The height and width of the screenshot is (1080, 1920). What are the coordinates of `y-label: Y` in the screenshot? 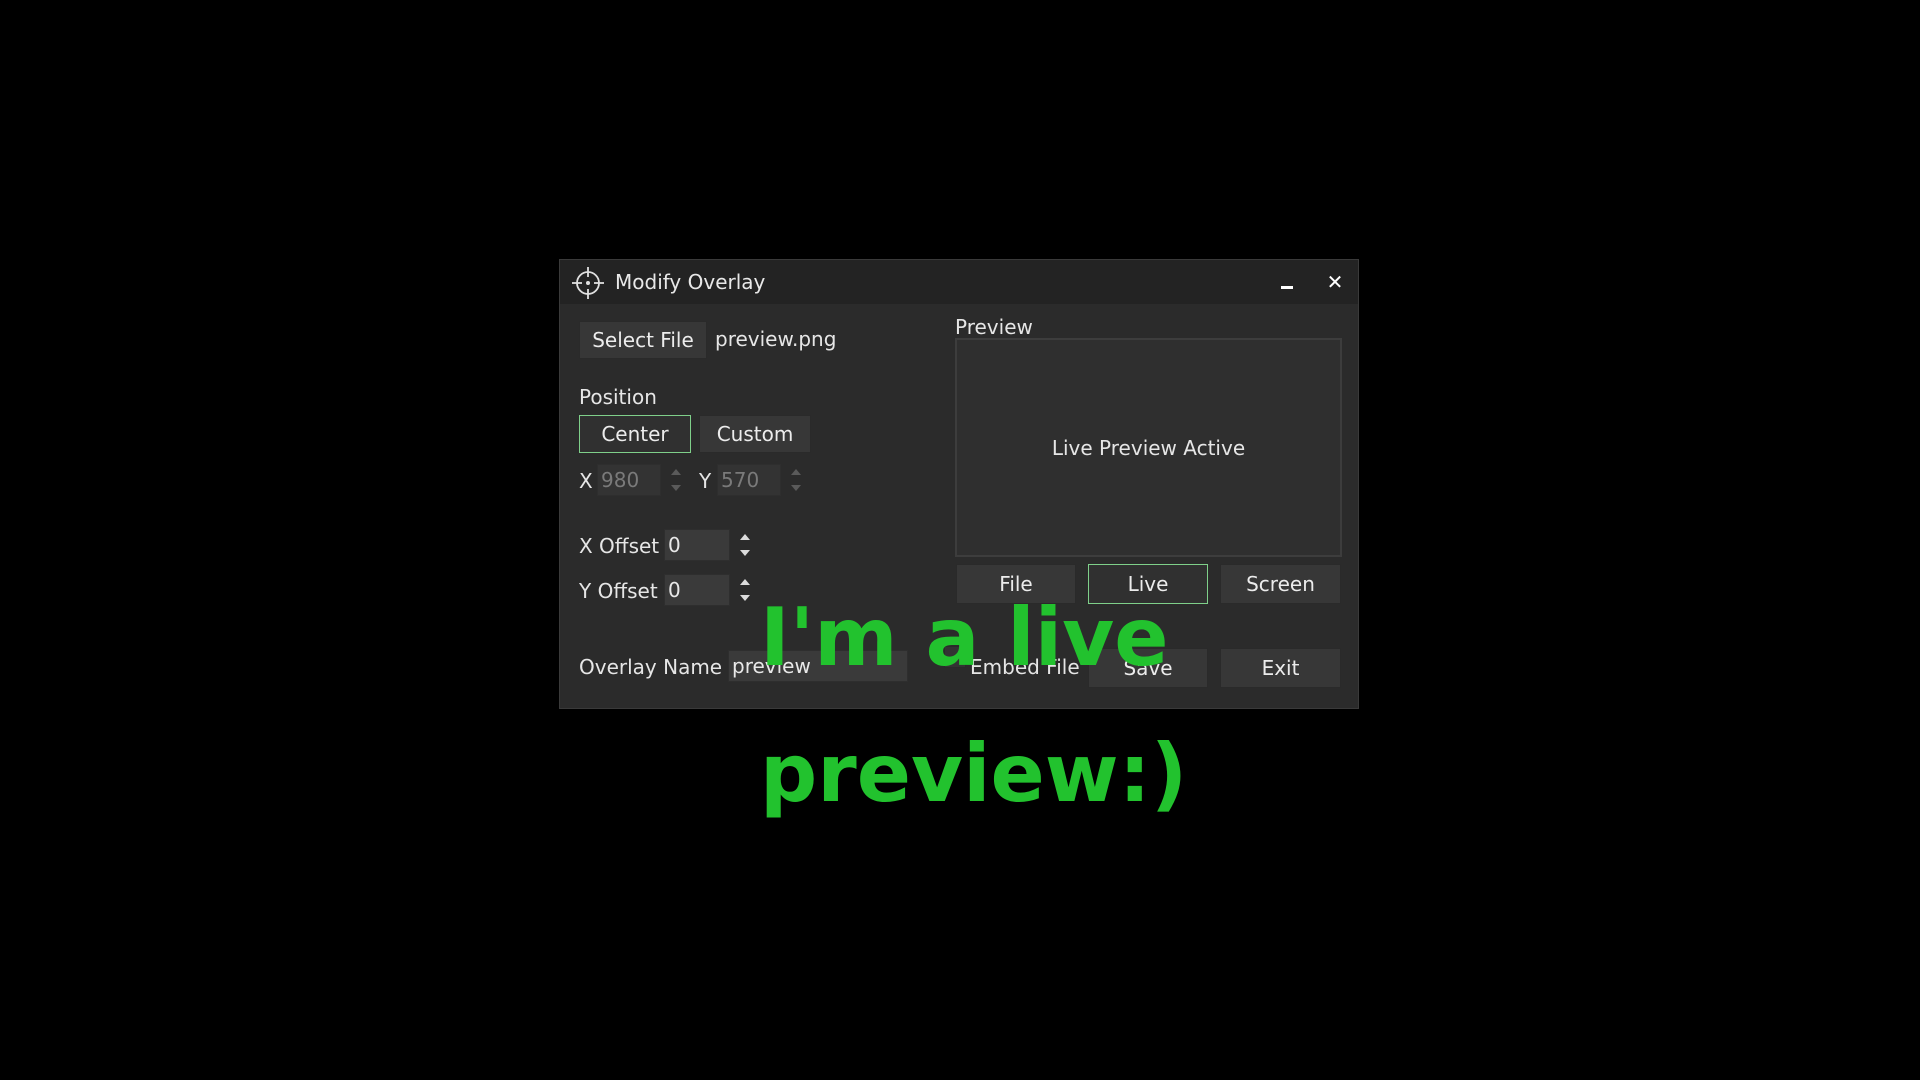 It's located at (705, 481).